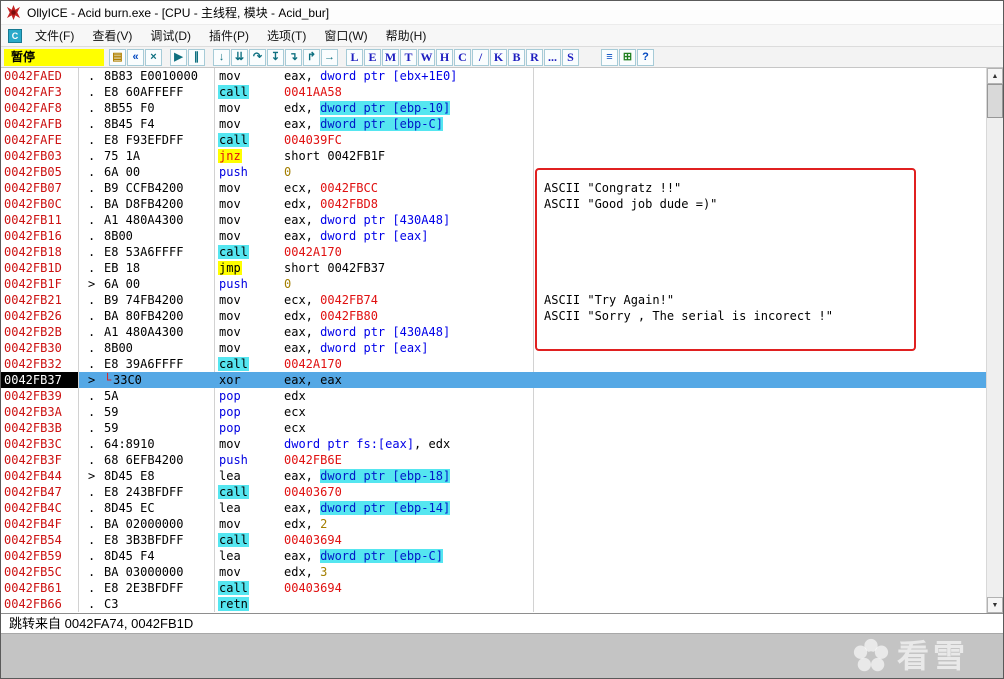 Image resolution: width=1004 pixels, height=679 pixels. What do you see at coordinates (390, 57) in the screenshot?
I see `memory-window-button: M` at bounding box center [390, 57].